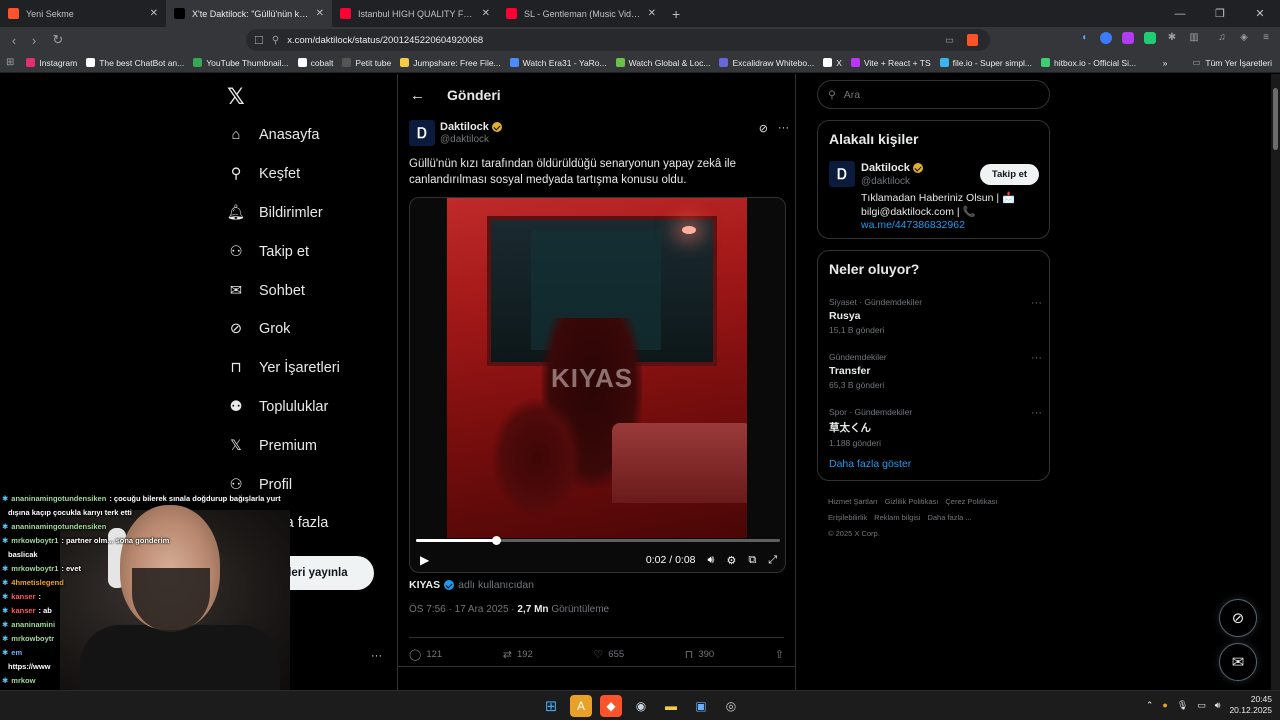  What do you see at coordinates (424, 585) in the screenshot?
I see `attribution-user: KIYAS` at bounding box center [424, 585].